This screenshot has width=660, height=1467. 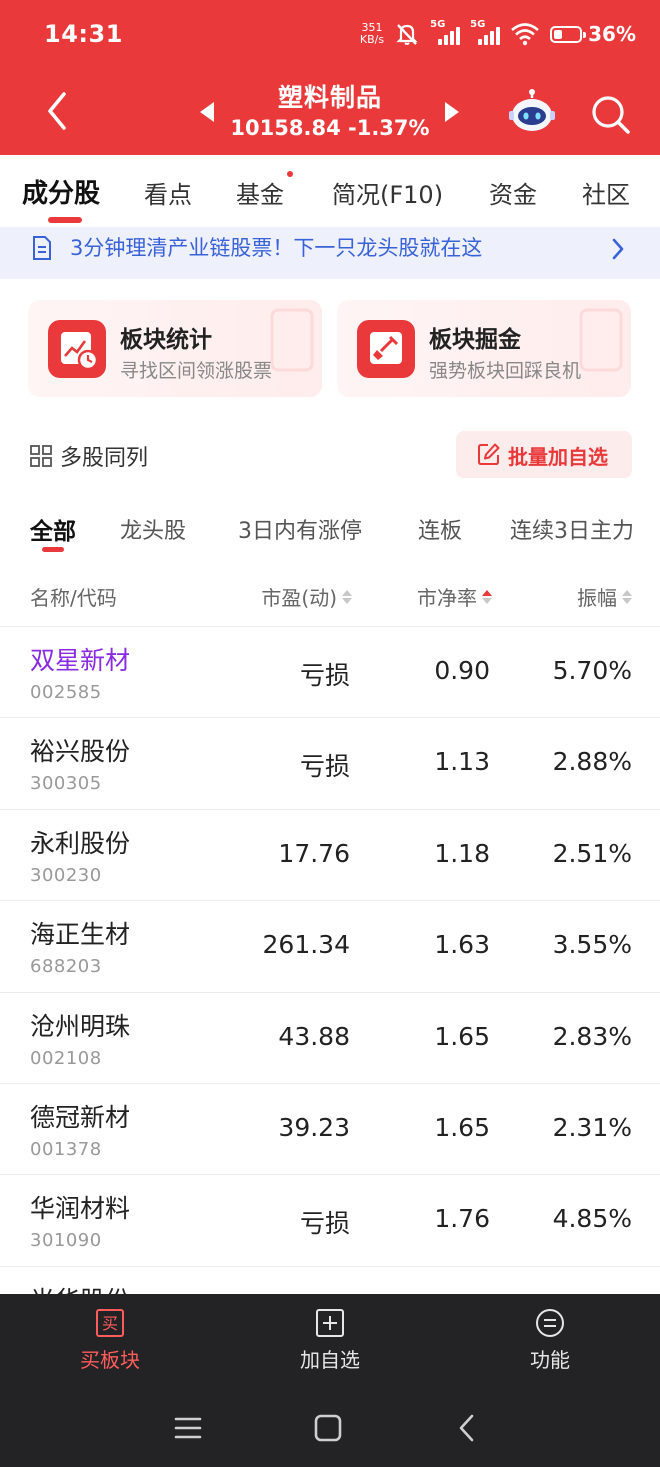 What do you see at coordinates (110, 1360) in the screenshot?
I see `buy-sector-label: 买板块` at bounding box center [110, 1360].